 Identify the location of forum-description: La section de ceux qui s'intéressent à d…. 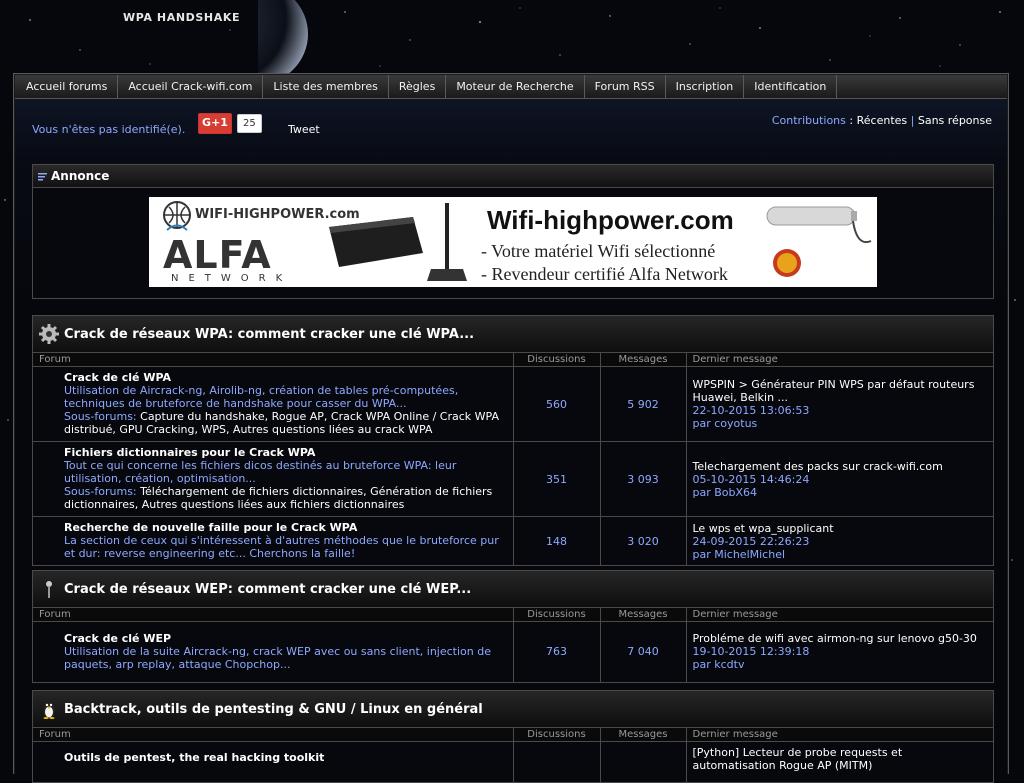
(281, 547).